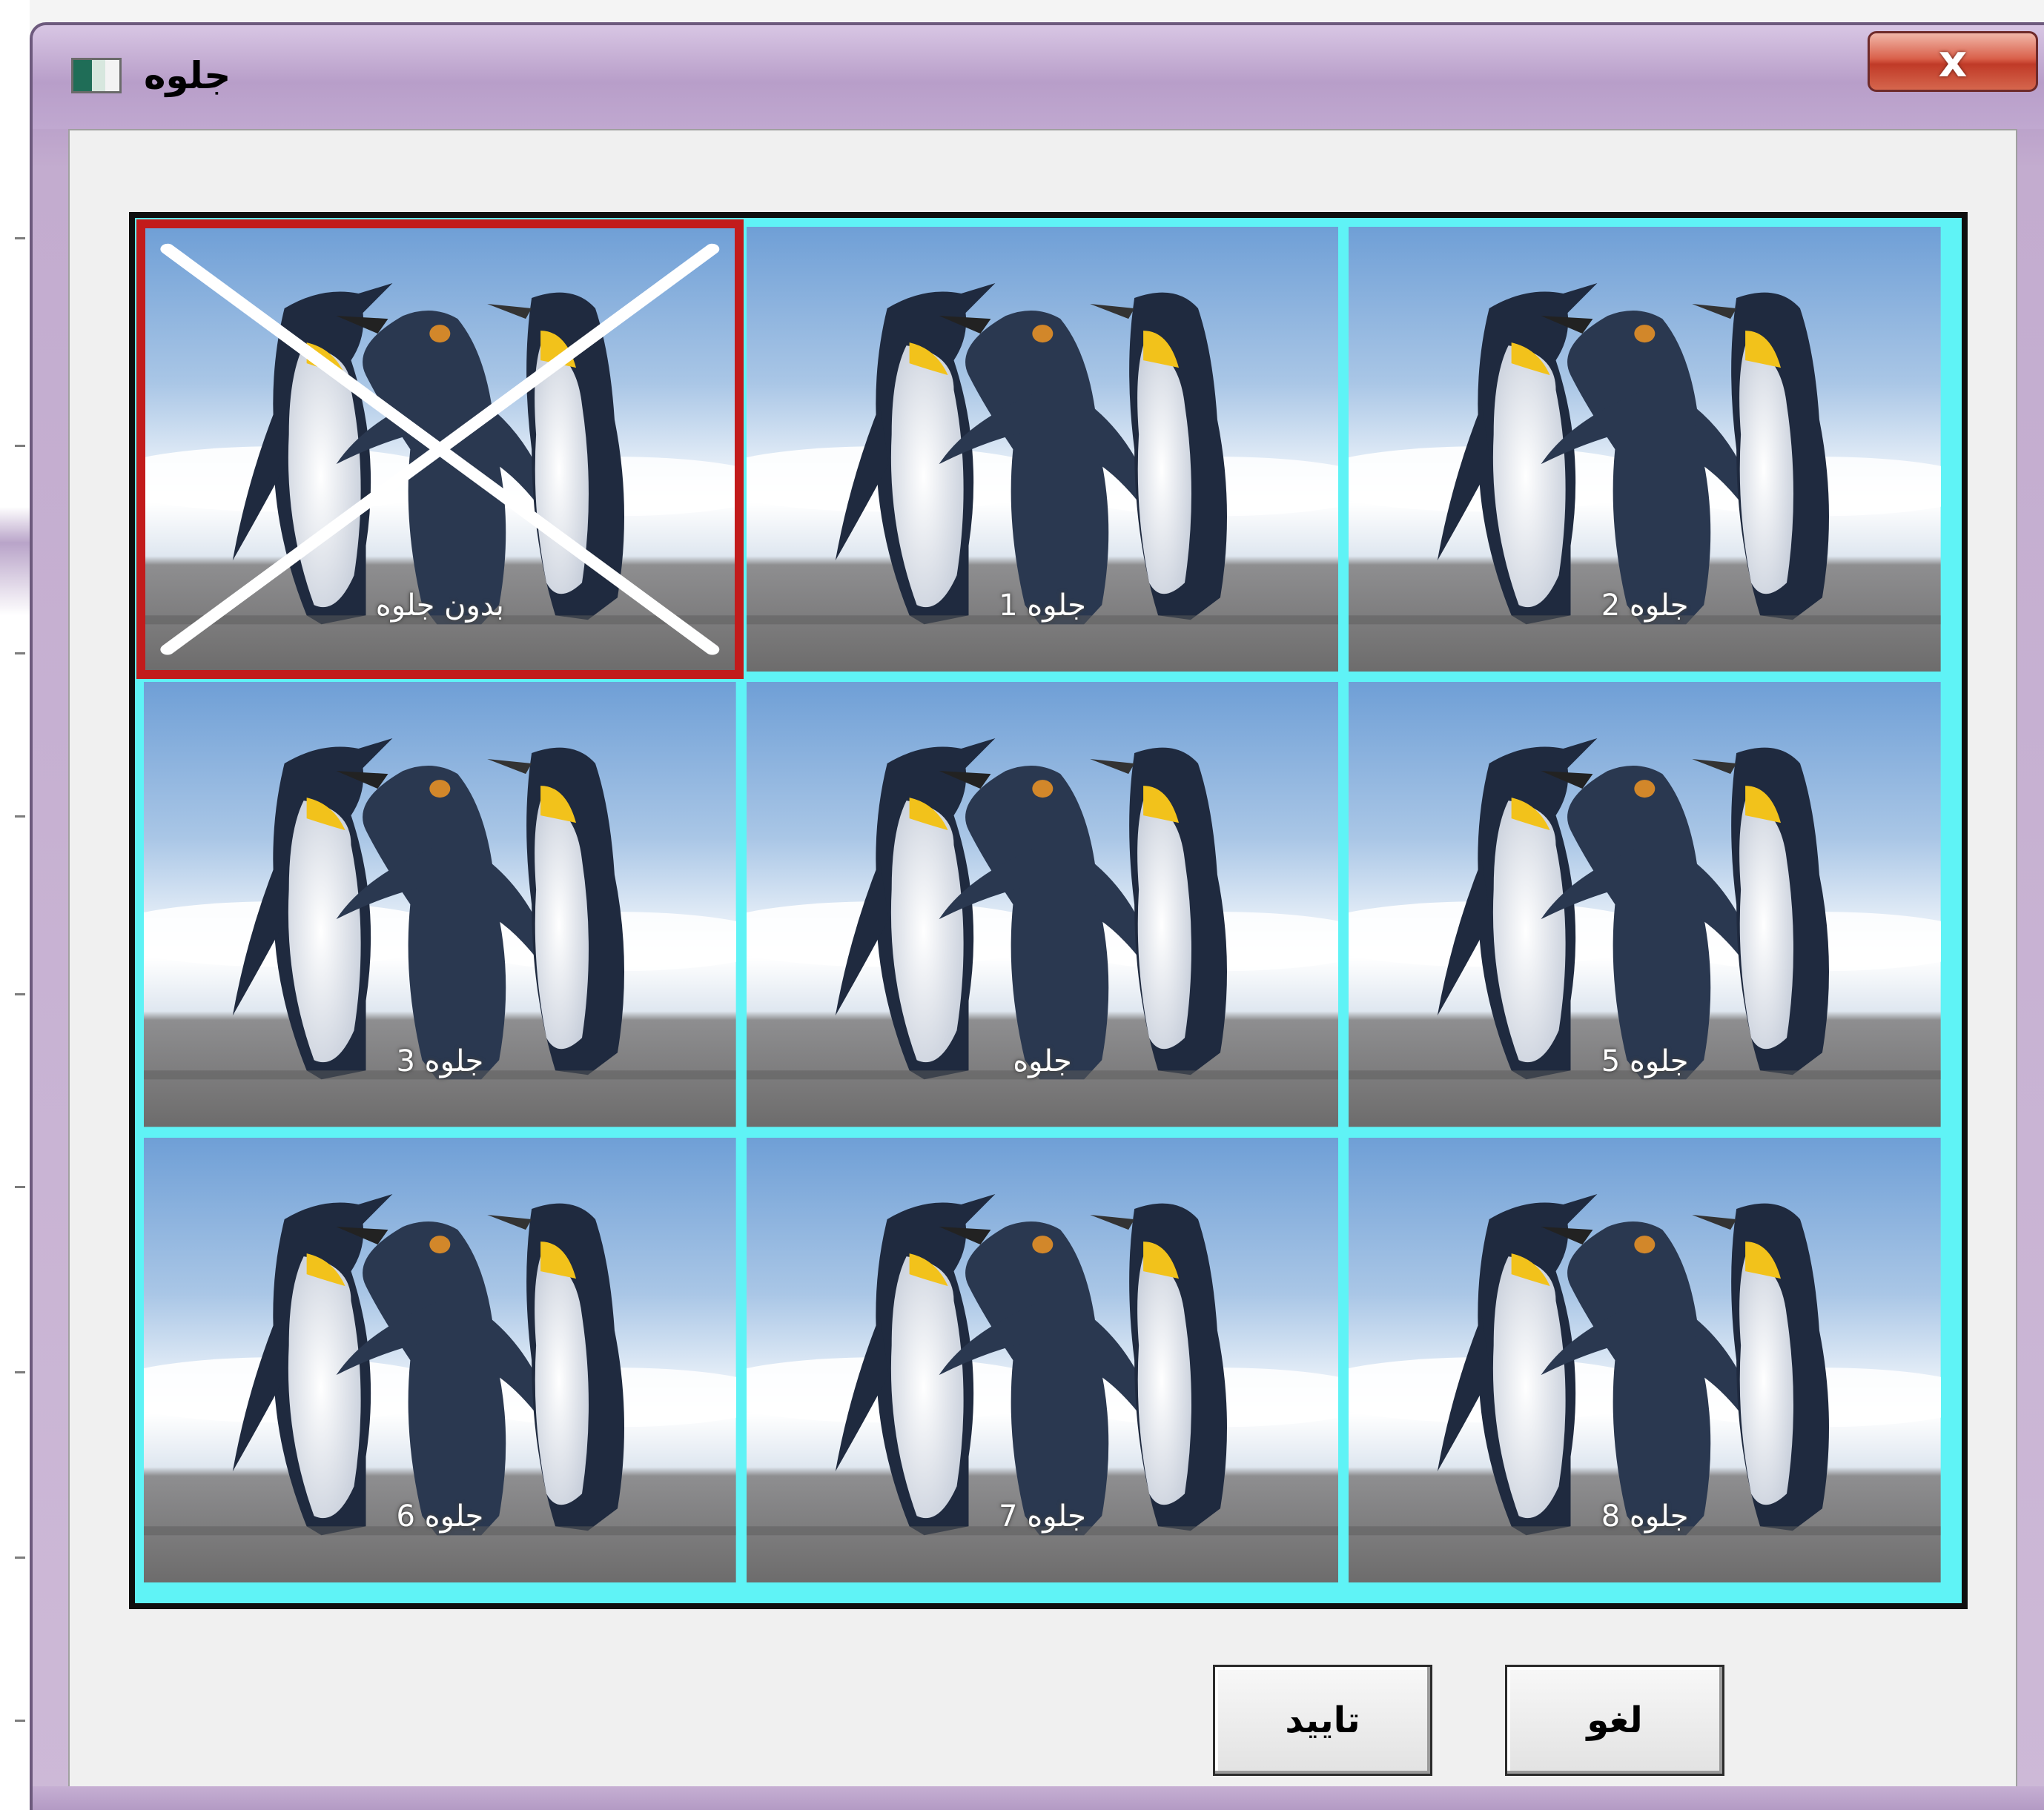 This screenshot has height=1810, width=2044. I want to click on close-icon: x, so click(1953, 61).